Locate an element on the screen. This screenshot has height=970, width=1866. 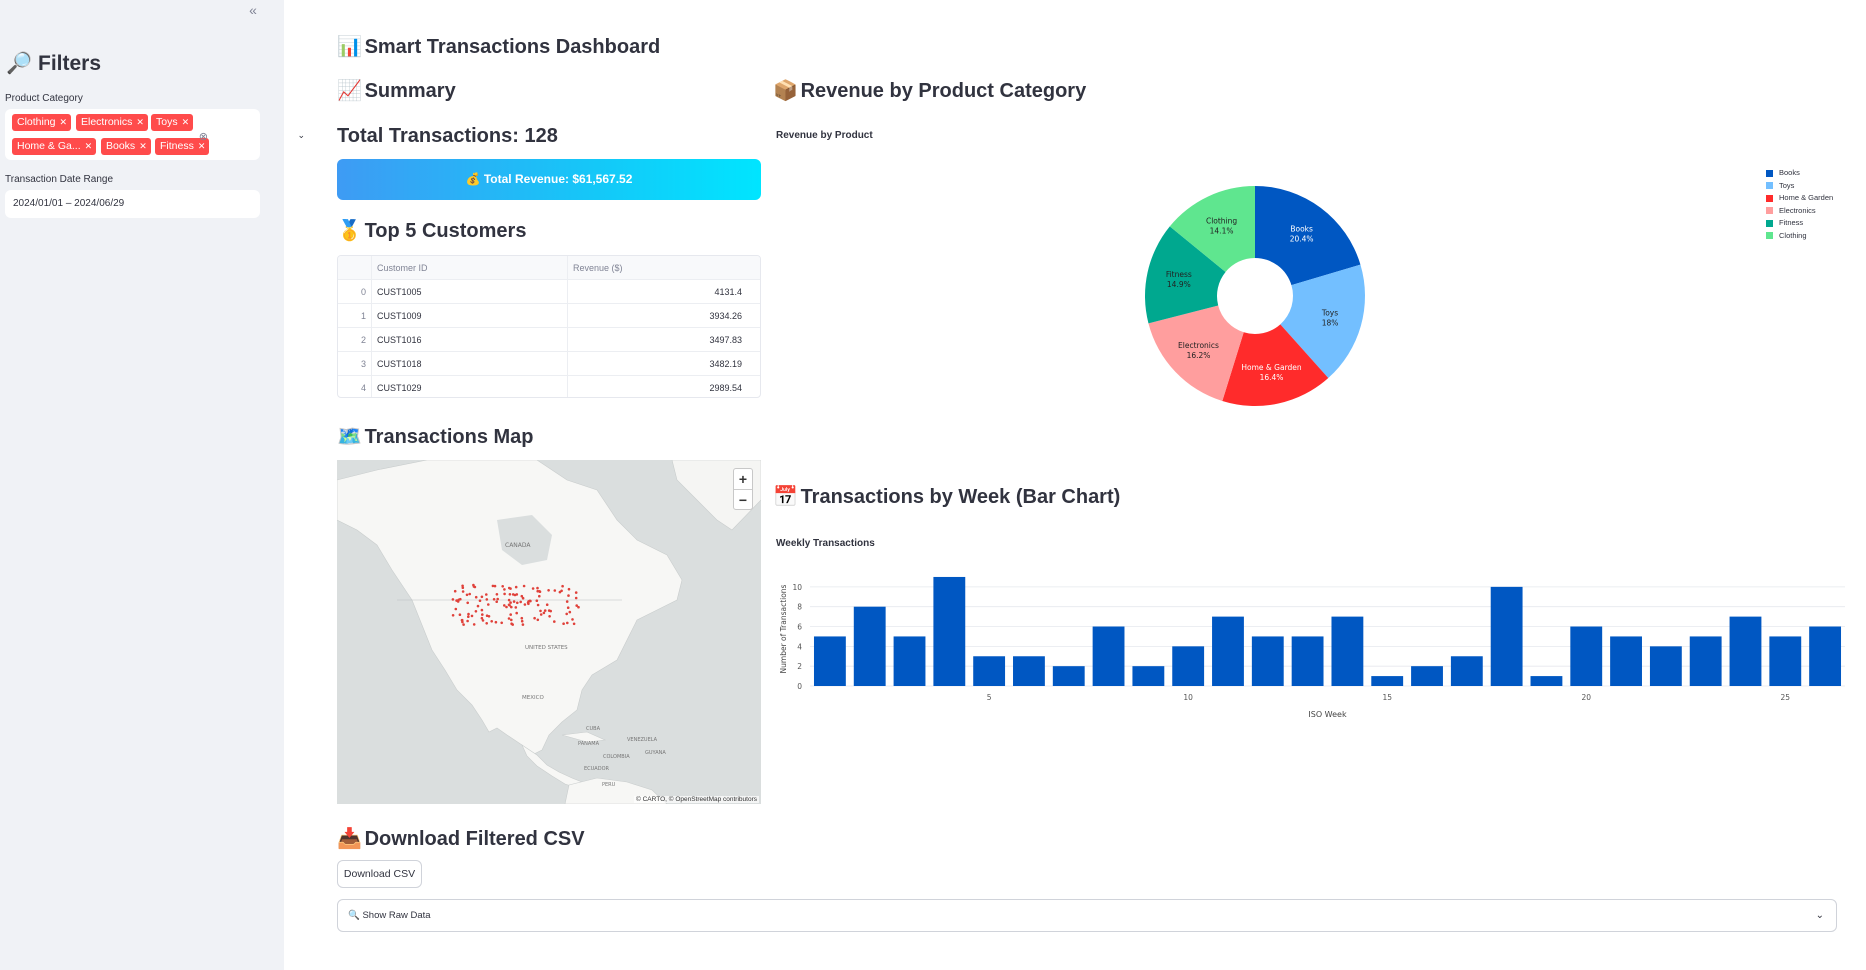
legend-label: Electronics is located at coordinates (1797, 210).